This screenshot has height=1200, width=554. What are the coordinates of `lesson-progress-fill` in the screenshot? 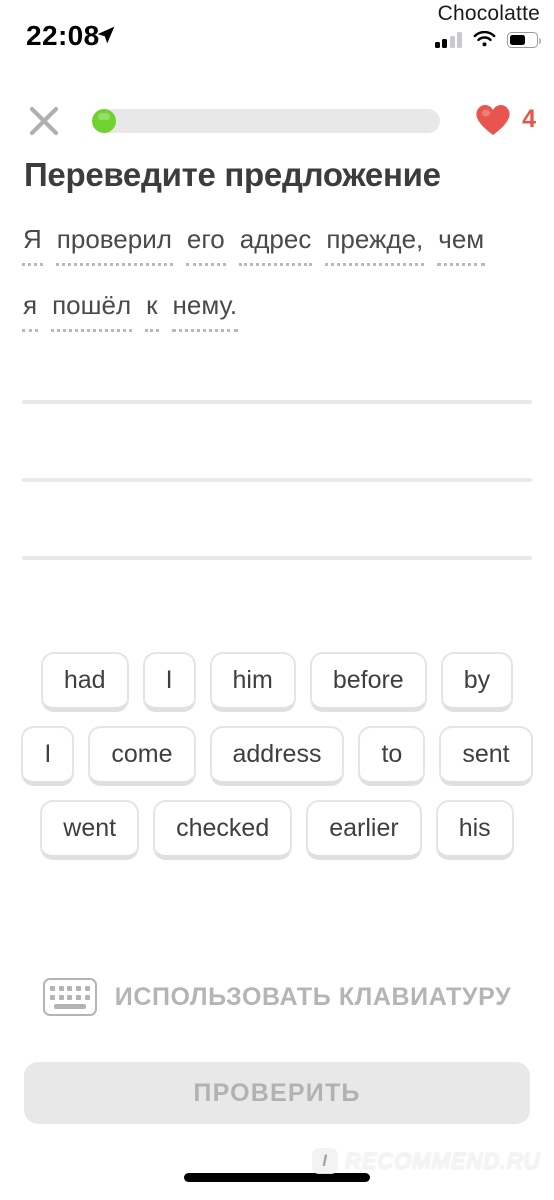 It's located at (104, 121).